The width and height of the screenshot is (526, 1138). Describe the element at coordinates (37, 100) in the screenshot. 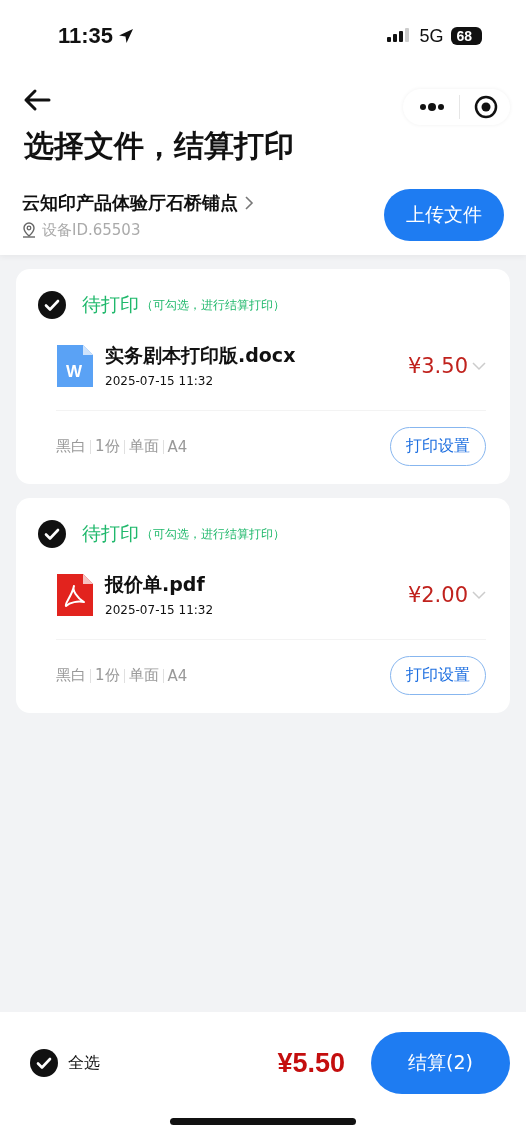

I see `back-icon` at that location.